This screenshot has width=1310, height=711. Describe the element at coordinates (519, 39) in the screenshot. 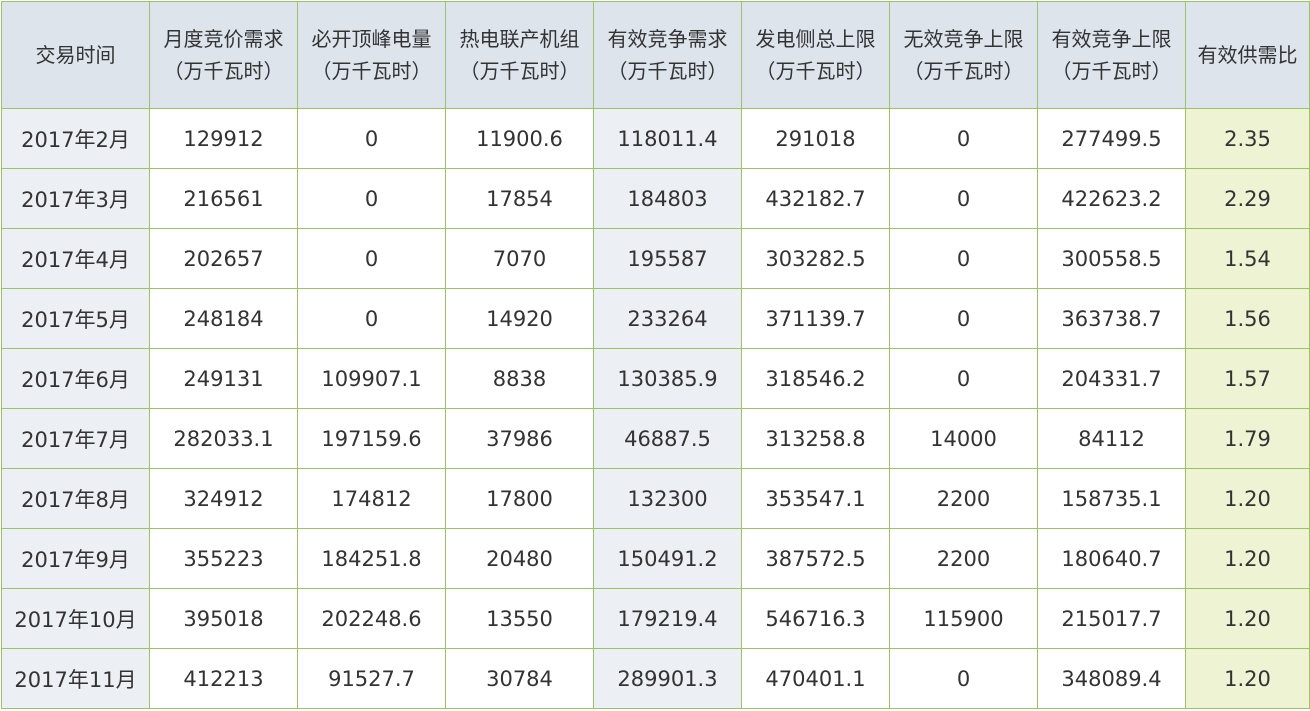

I see `header-label: 热电联产机组` at that location.